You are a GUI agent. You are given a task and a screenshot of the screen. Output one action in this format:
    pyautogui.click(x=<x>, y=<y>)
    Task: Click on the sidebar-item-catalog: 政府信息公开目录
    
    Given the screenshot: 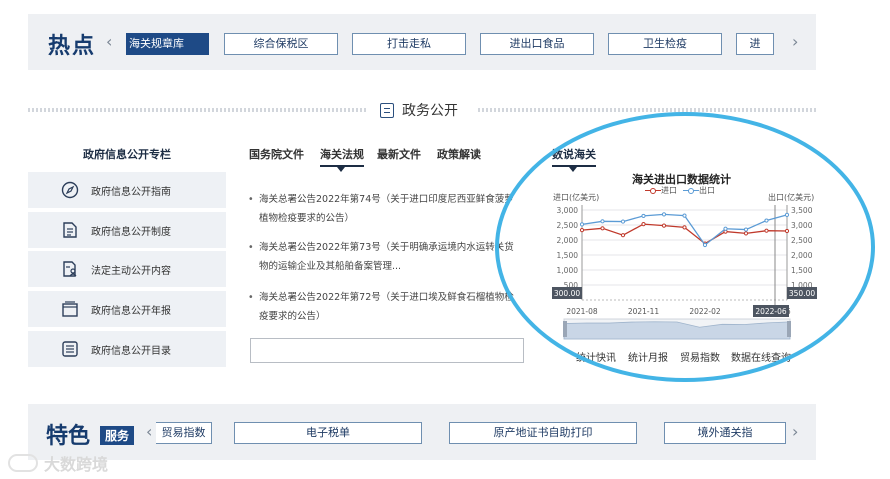 What is the action you would take?
    pyautogui.click(x=127, y=349)
    